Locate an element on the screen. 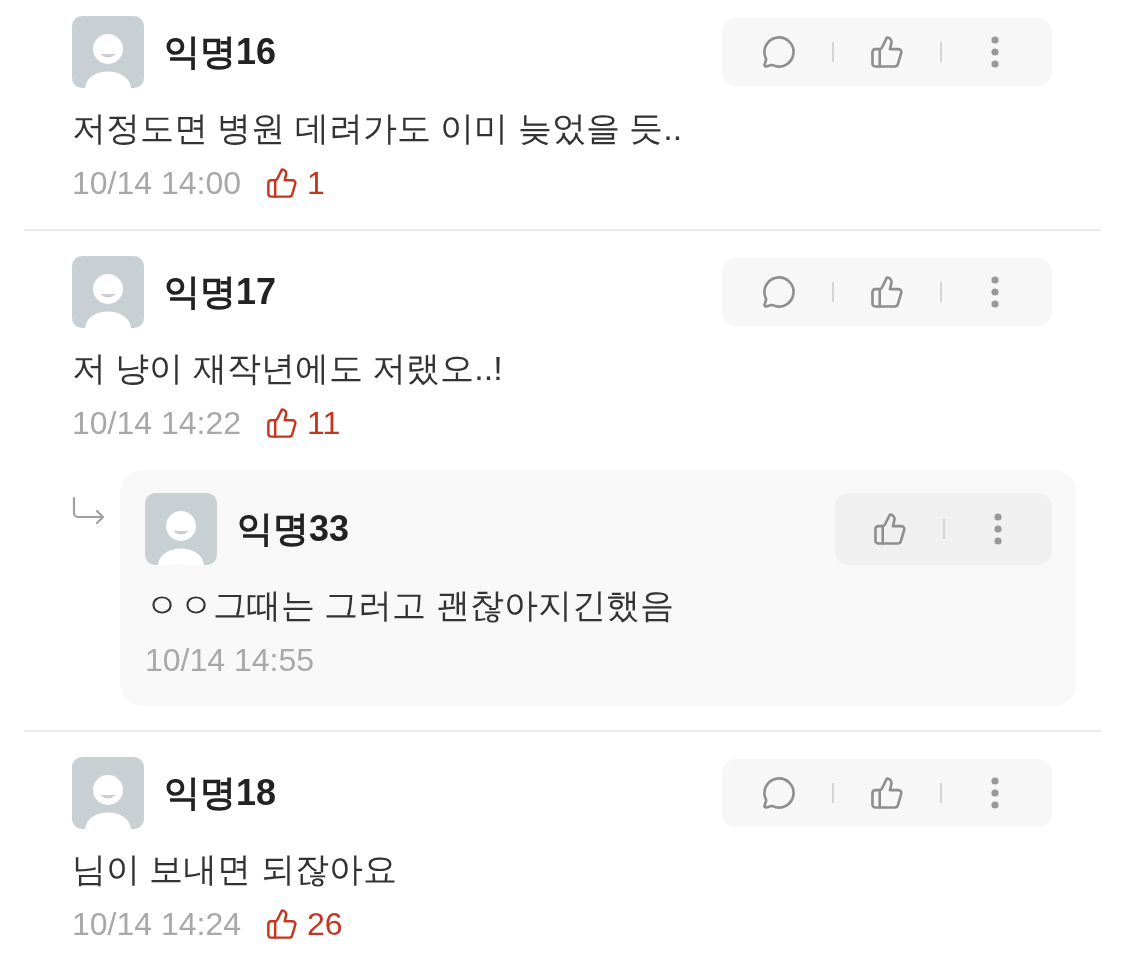 Image resolution: width=1125 pixels, height=968 pixels. timestamp: 10/14 14:22 is located at coordinates (157, 423).